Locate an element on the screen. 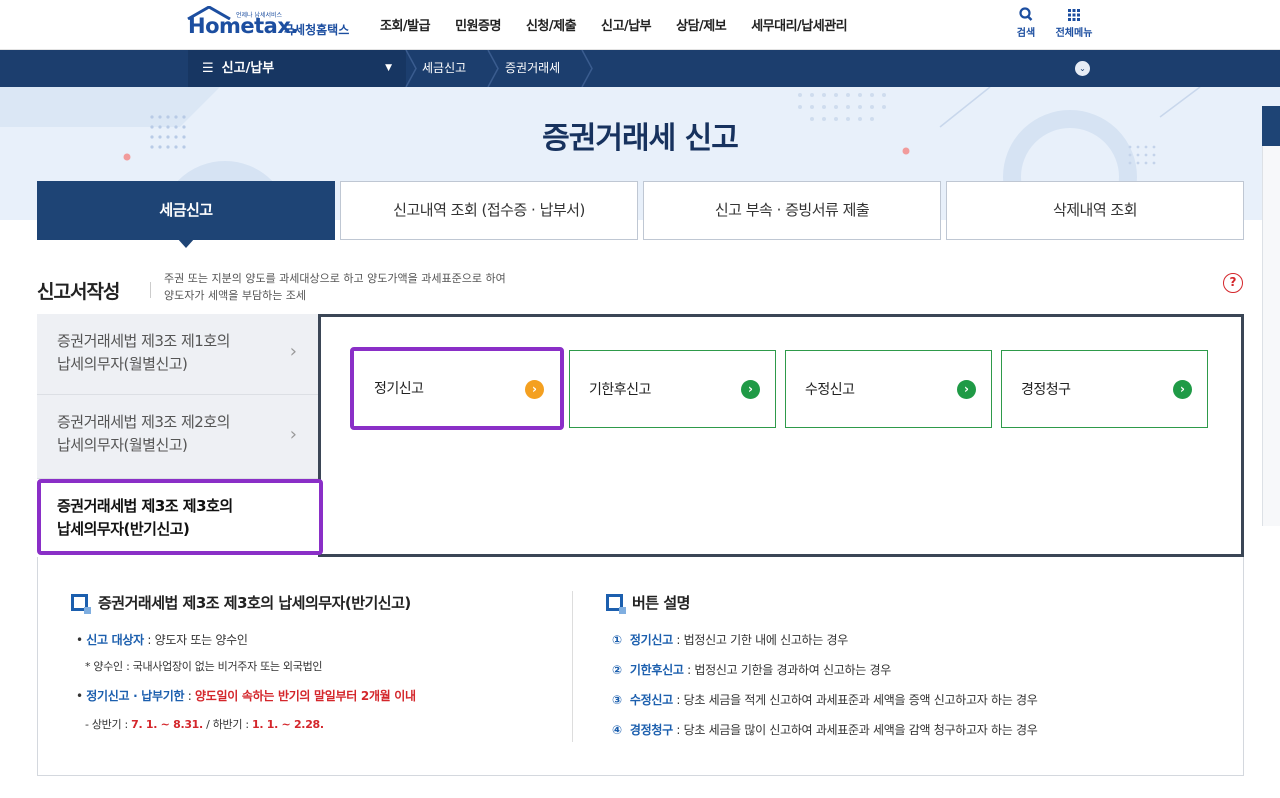 This screenshot has height=798, width=1280. global-nav: 조회/발급 민원증명 신청/제출 신고/납부 상담/제보 세무대리/납세관리 is located at coordinates (626, 24).